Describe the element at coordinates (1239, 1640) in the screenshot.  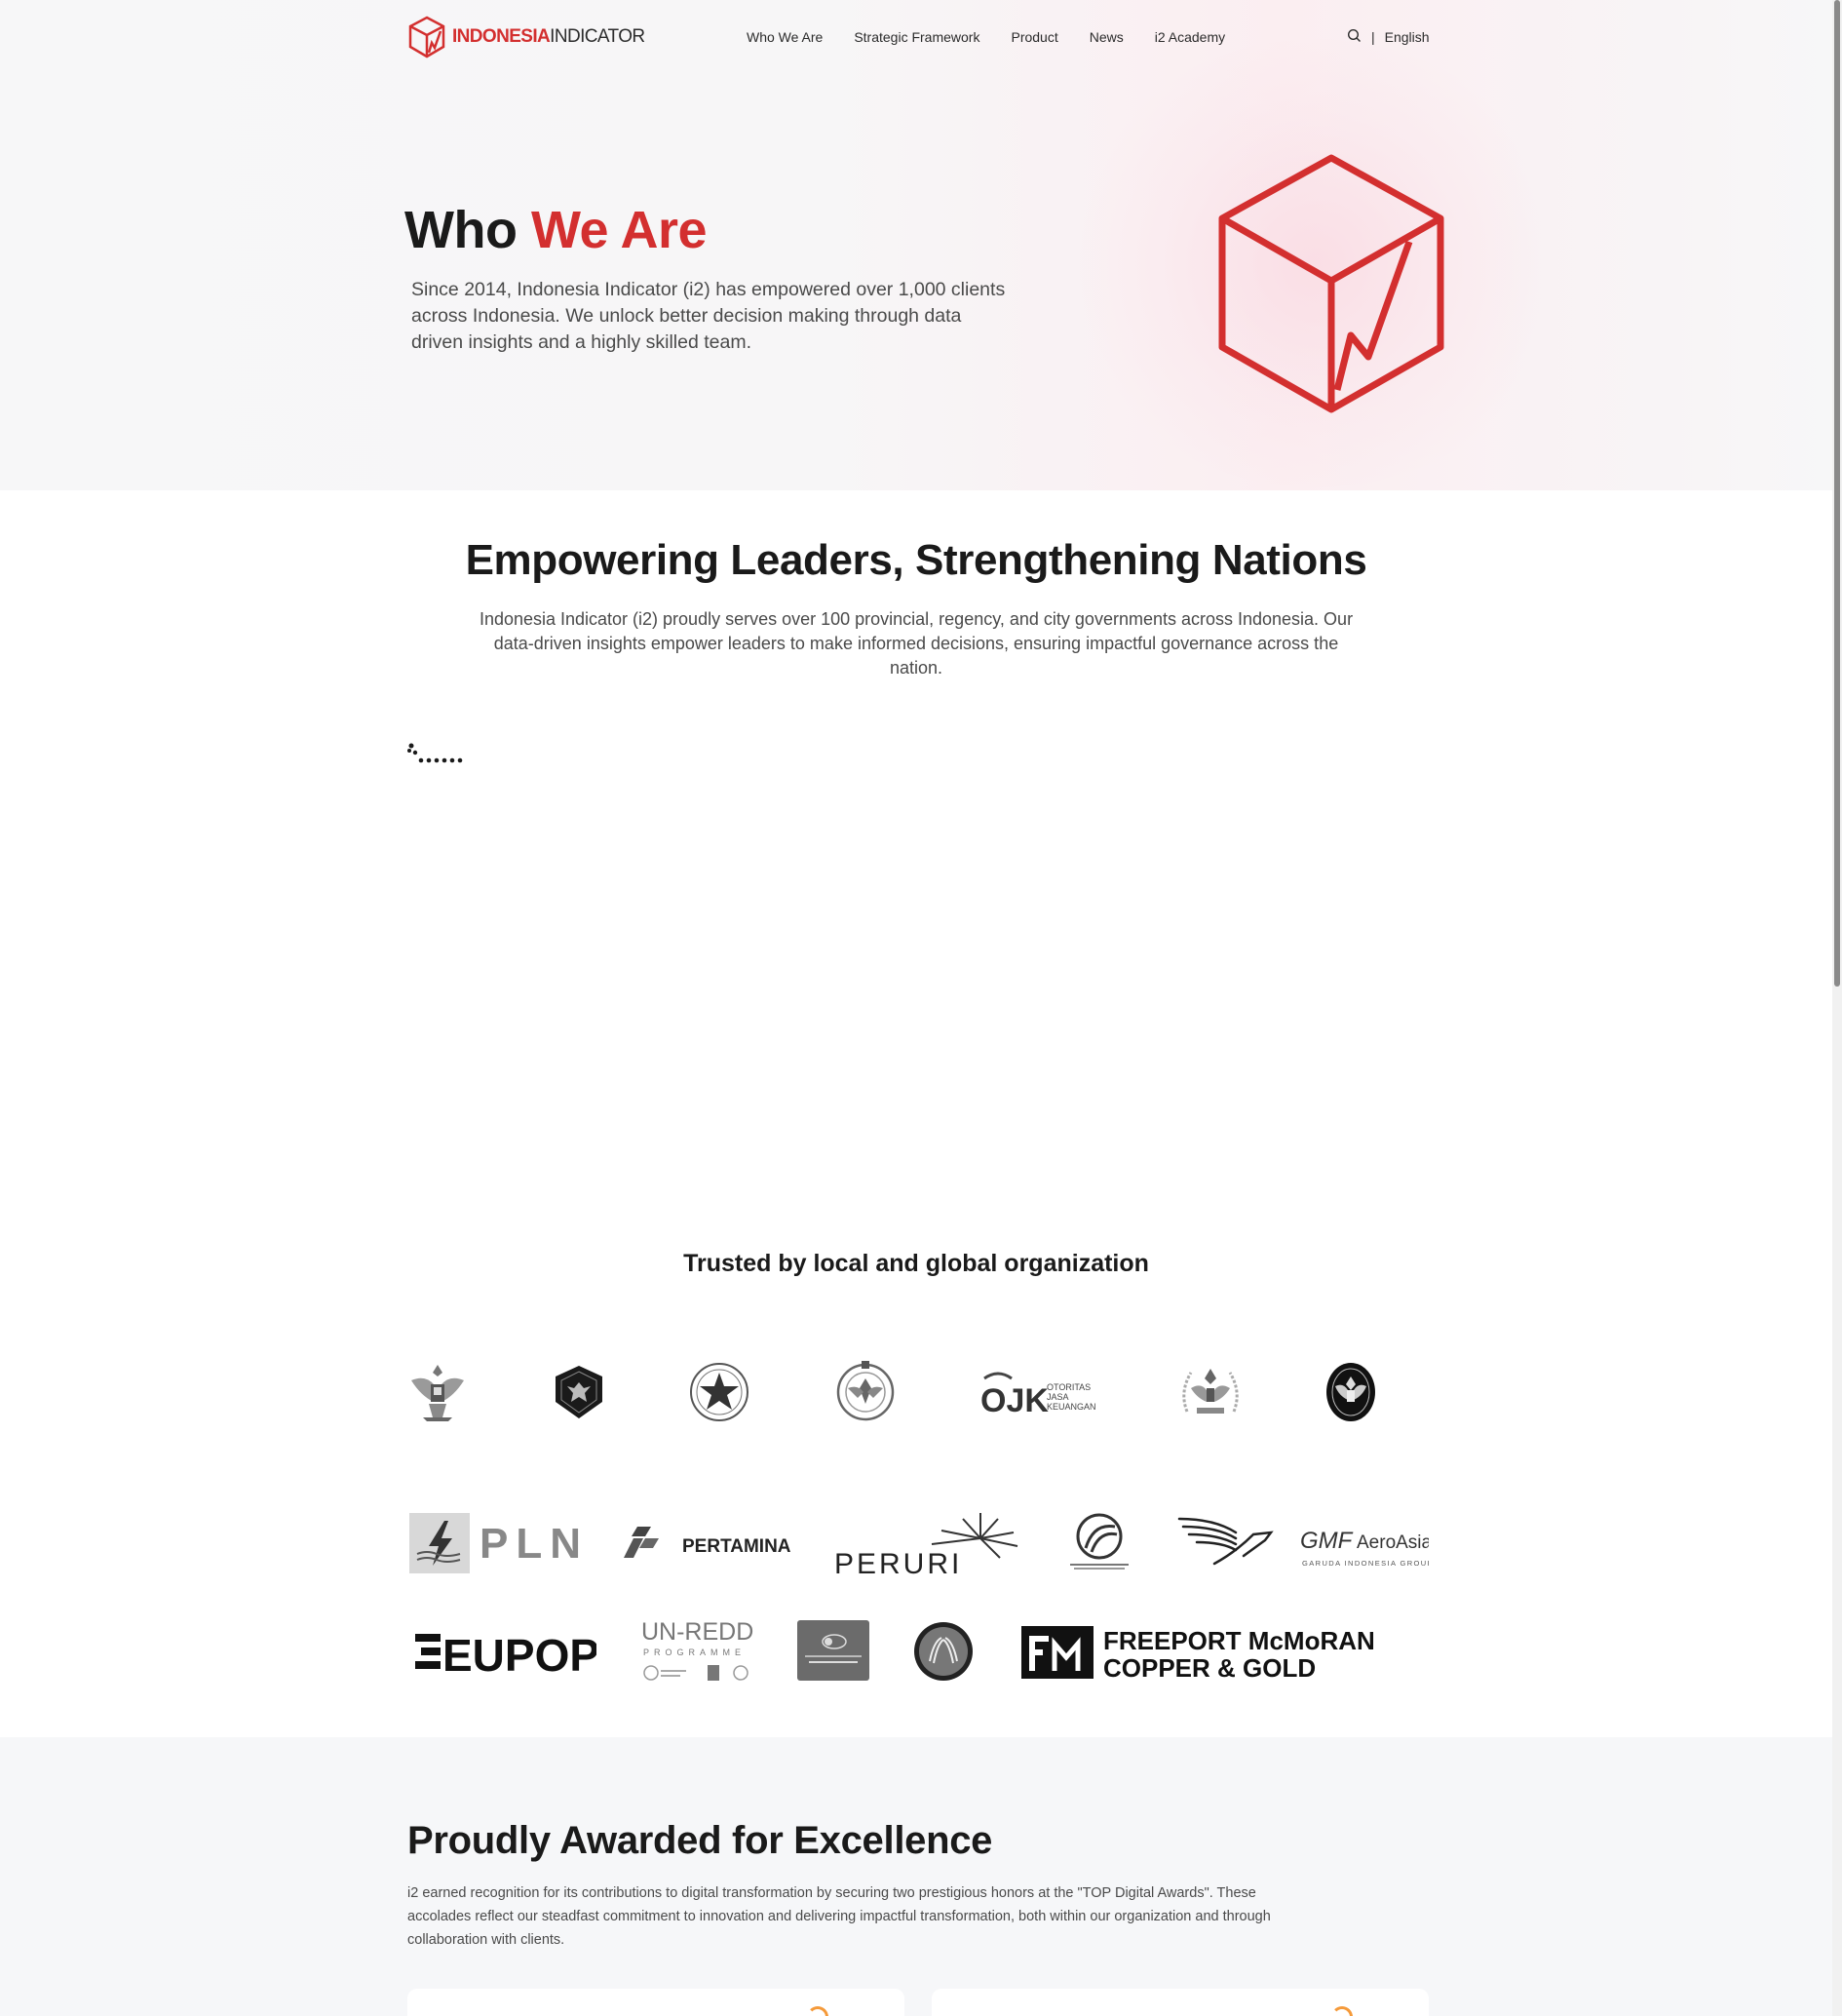
I see `freeport-line-1-text: FREEPORT McMoRAN` at that location.